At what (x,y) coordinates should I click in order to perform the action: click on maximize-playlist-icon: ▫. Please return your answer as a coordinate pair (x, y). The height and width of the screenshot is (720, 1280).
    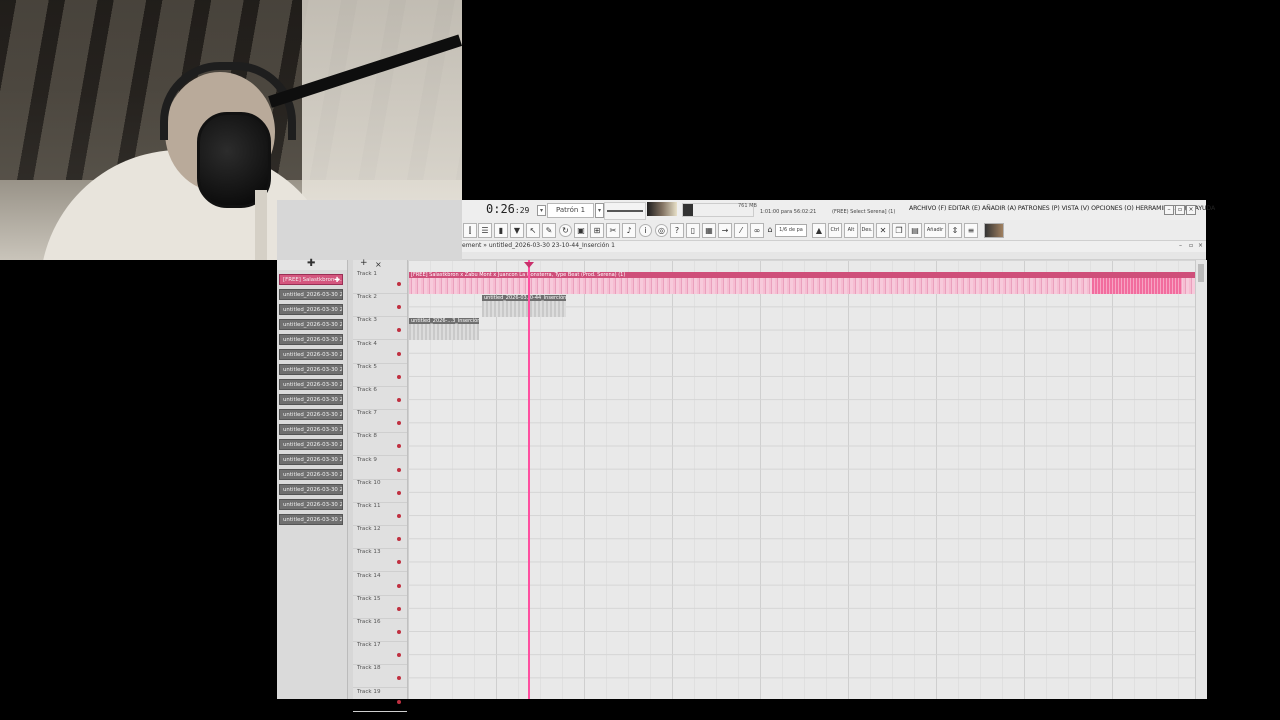
    Looking at the image, I should click on (1191, 245).